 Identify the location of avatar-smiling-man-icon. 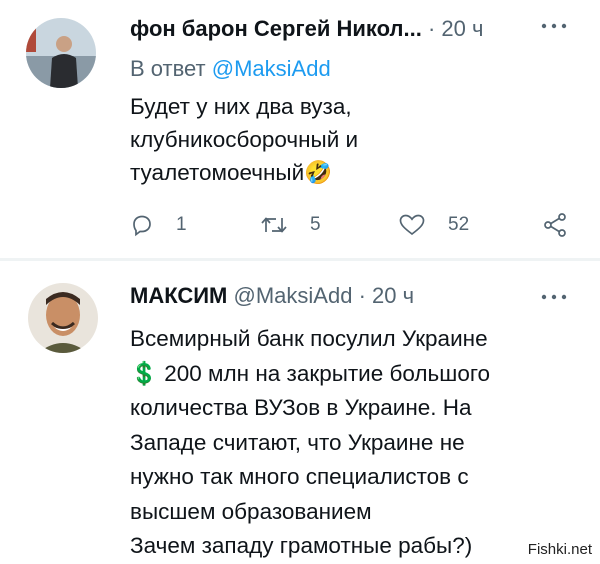
(63, 318).